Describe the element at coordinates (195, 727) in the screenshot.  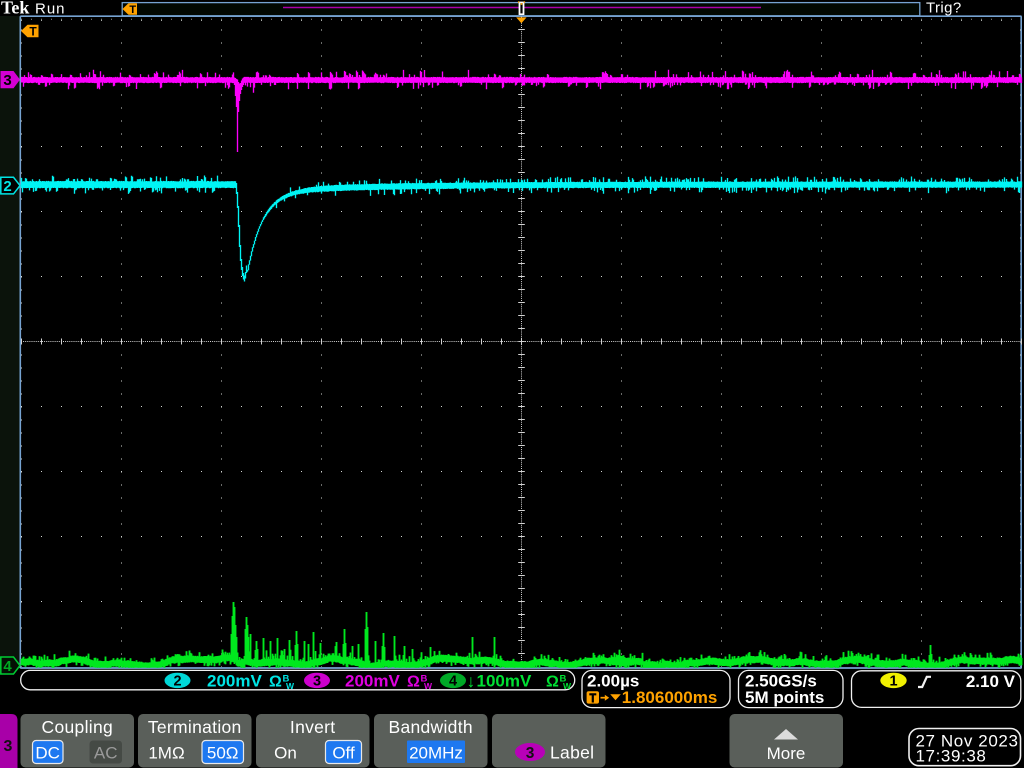
I see `svg-text: Termination` at that location.